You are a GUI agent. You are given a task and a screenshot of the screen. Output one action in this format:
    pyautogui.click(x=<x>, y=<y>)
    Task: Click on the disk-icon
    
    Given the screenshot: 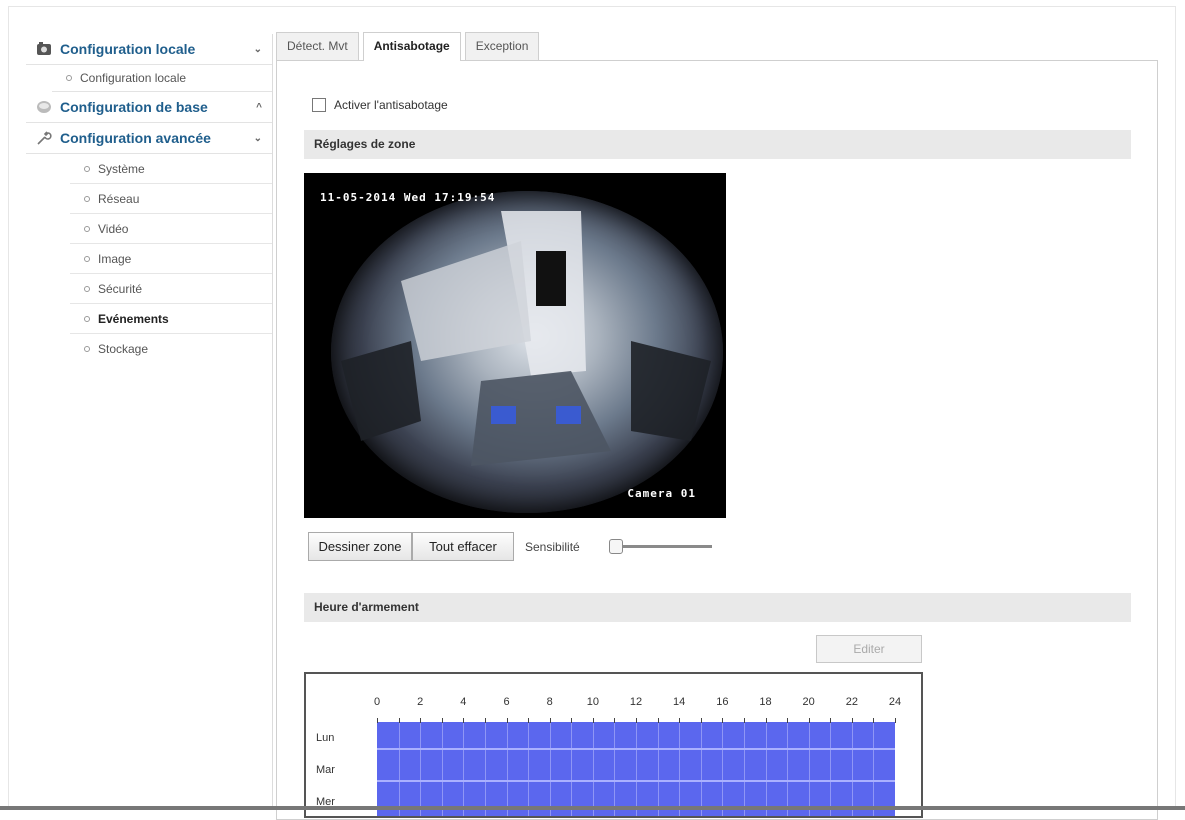 What is the action you would take?
    pyautogui.click(x=44, y=107)
    